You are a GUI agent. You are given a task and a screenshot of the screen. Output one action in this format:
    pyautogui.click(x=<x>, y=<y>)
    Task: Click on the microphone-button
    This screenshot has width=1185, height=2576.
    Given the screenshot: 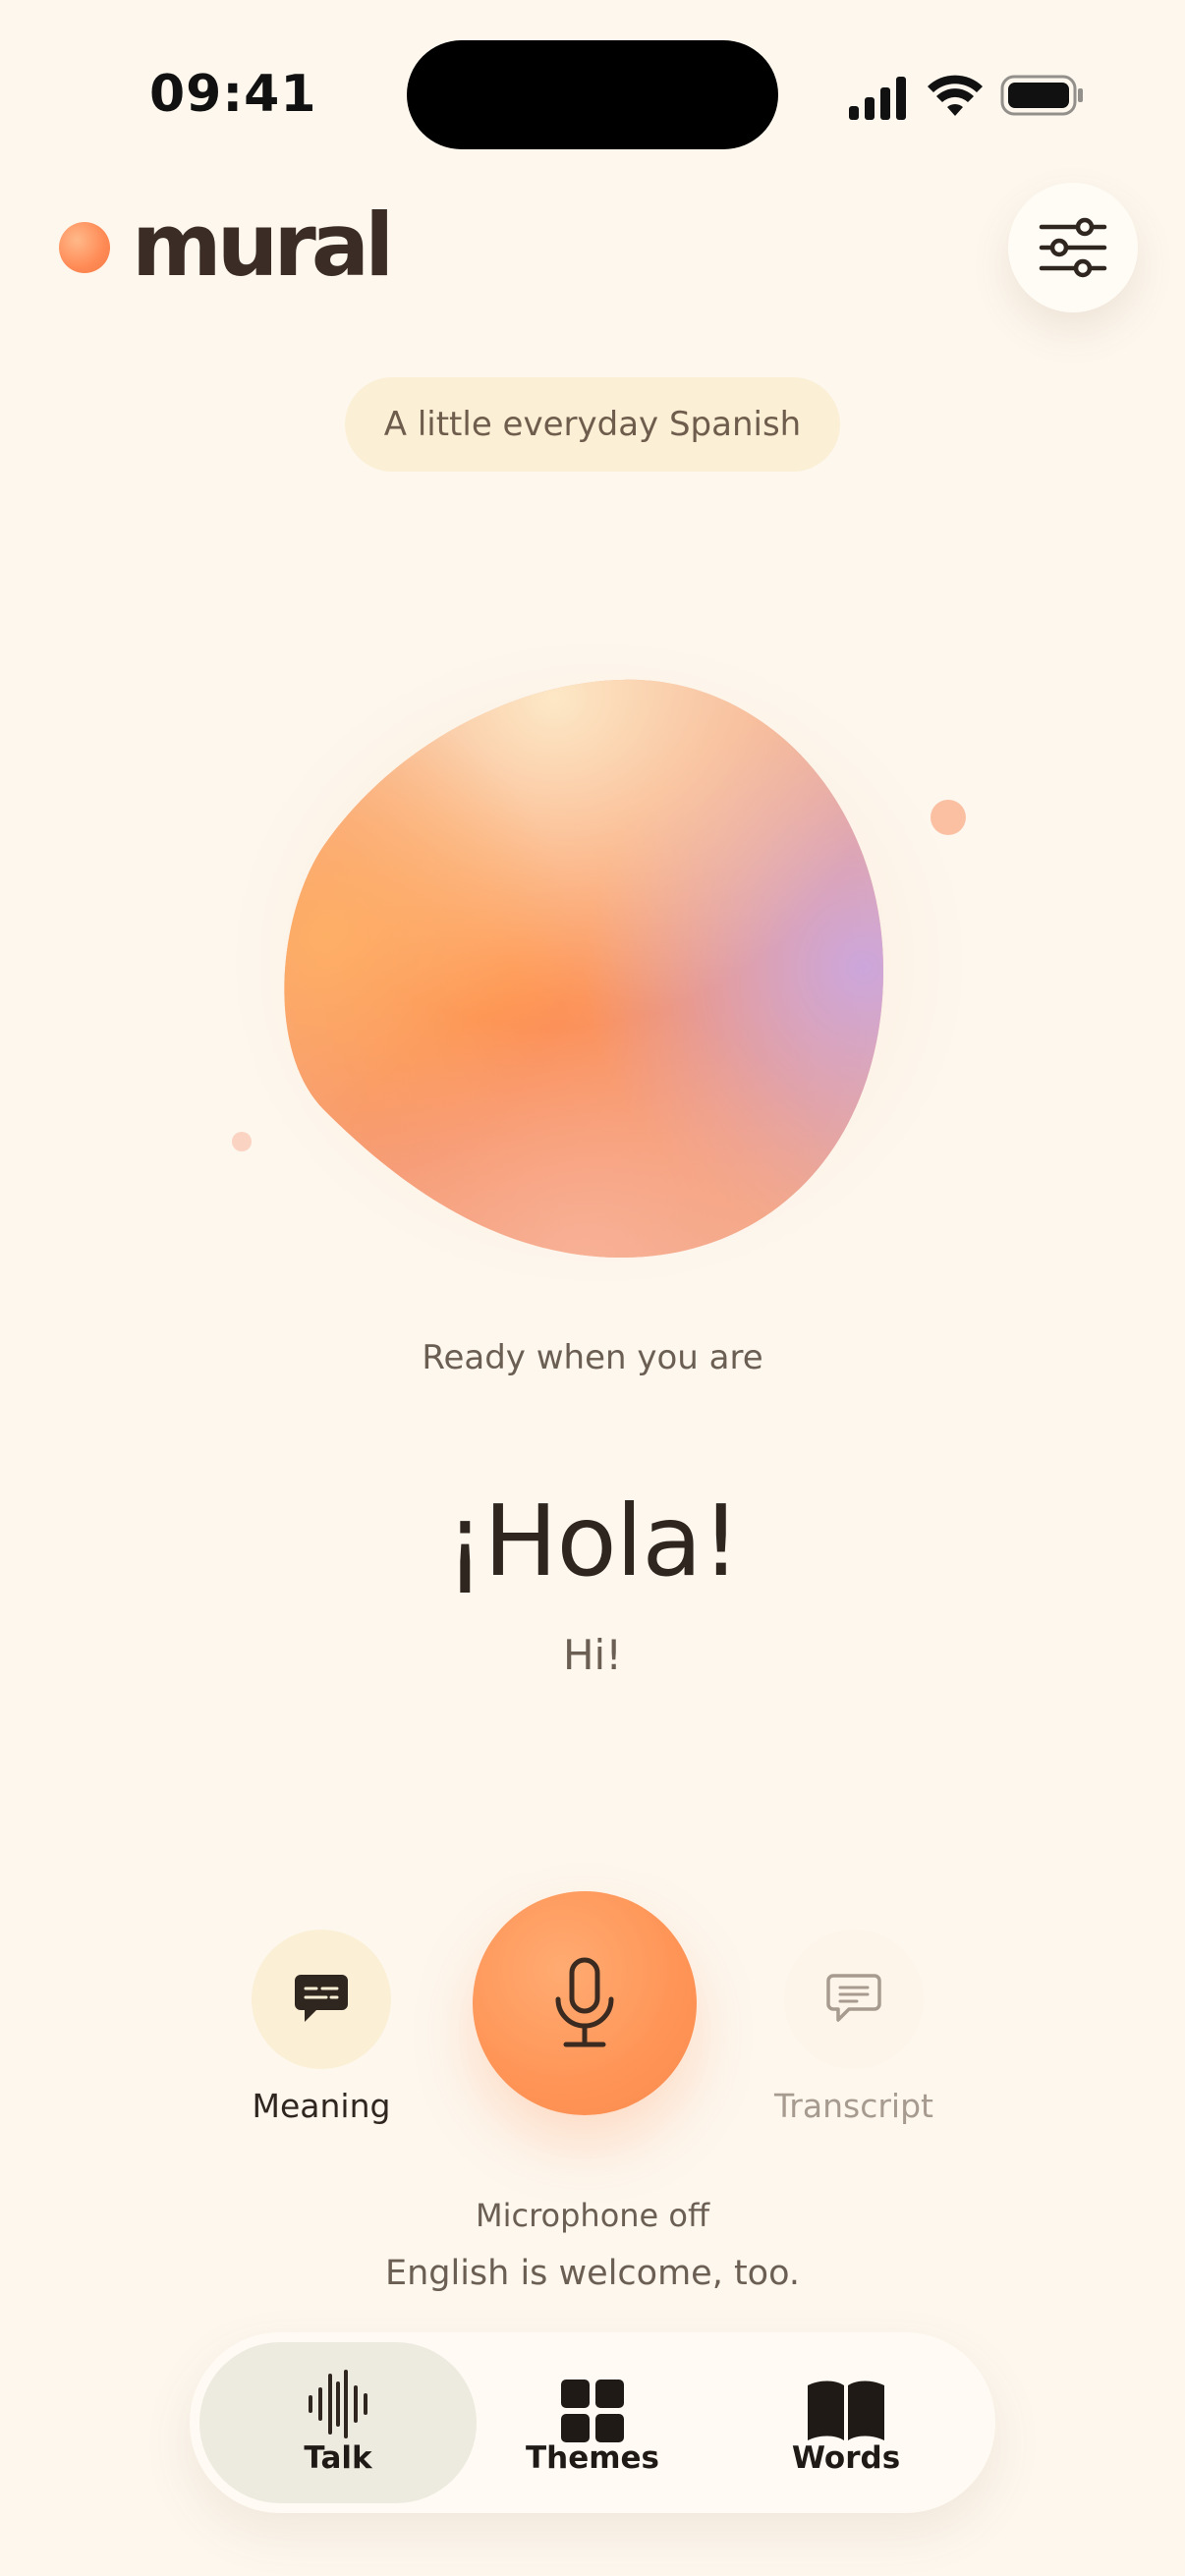 What is the action you would take?
    pyautogui.click(x=585, y=2003)
    